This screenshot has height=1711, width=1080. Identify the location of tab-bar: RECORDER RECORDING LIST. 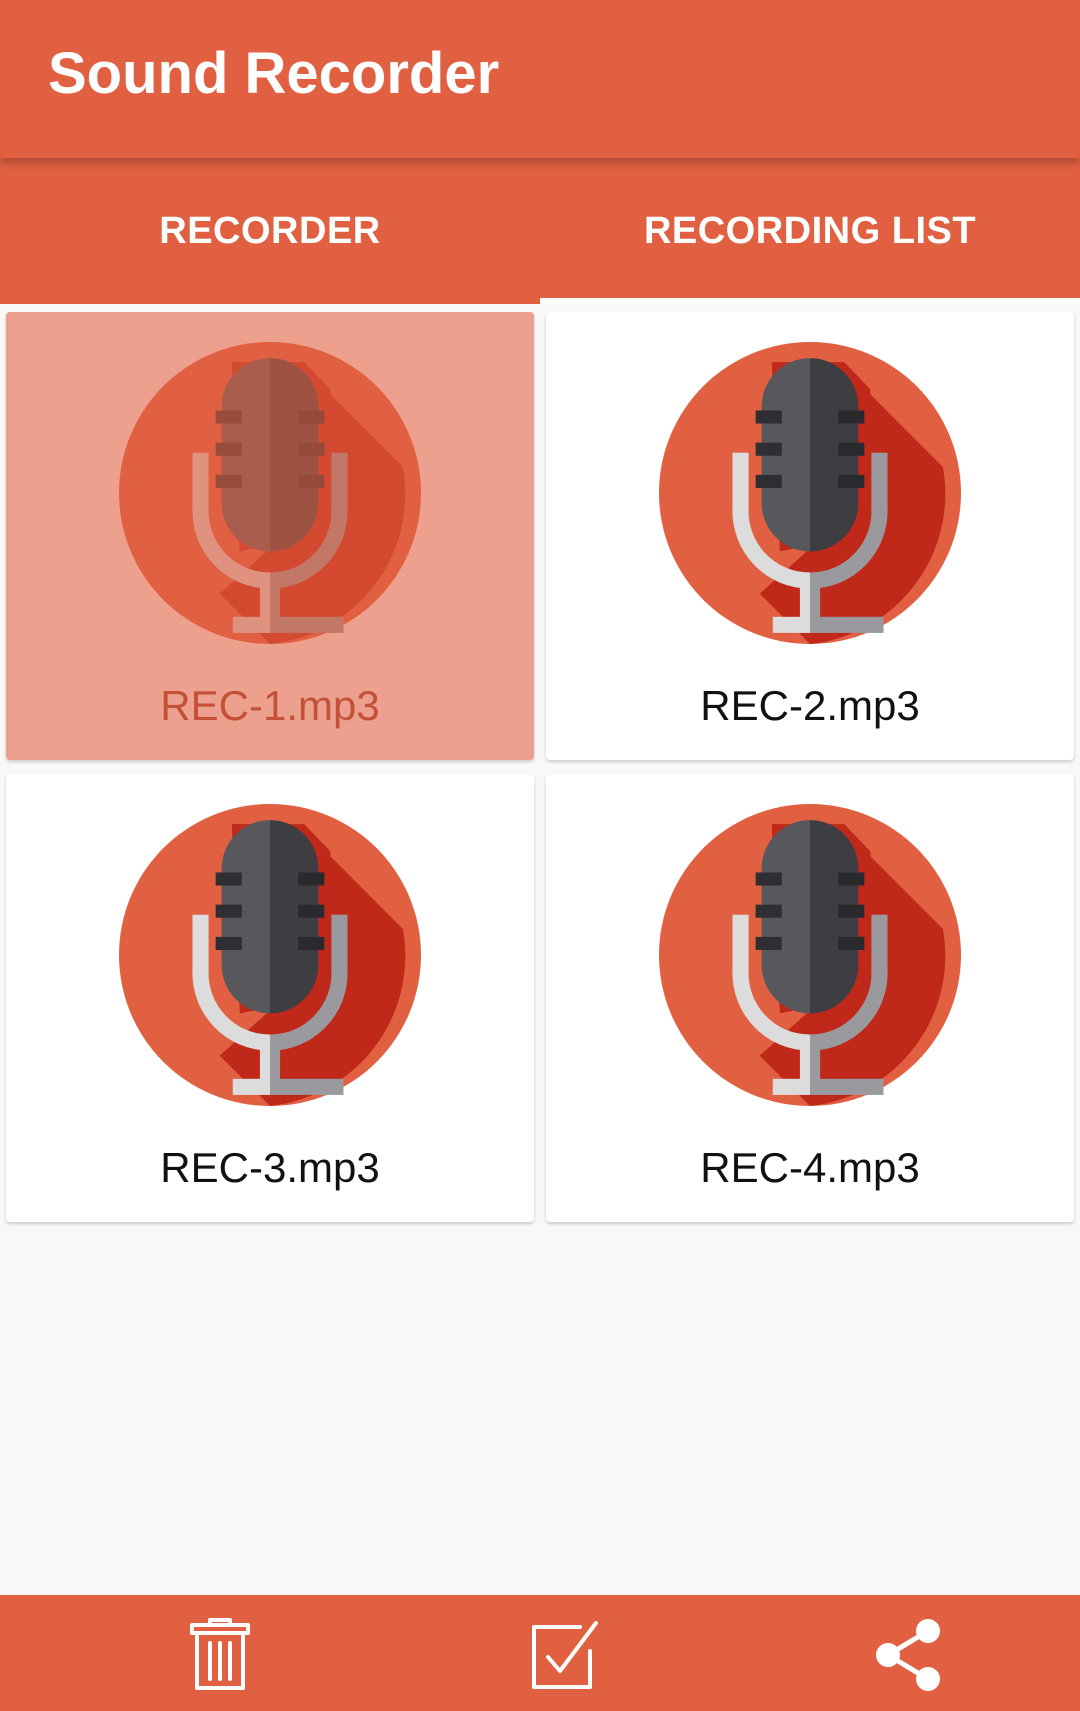
(540, 231).